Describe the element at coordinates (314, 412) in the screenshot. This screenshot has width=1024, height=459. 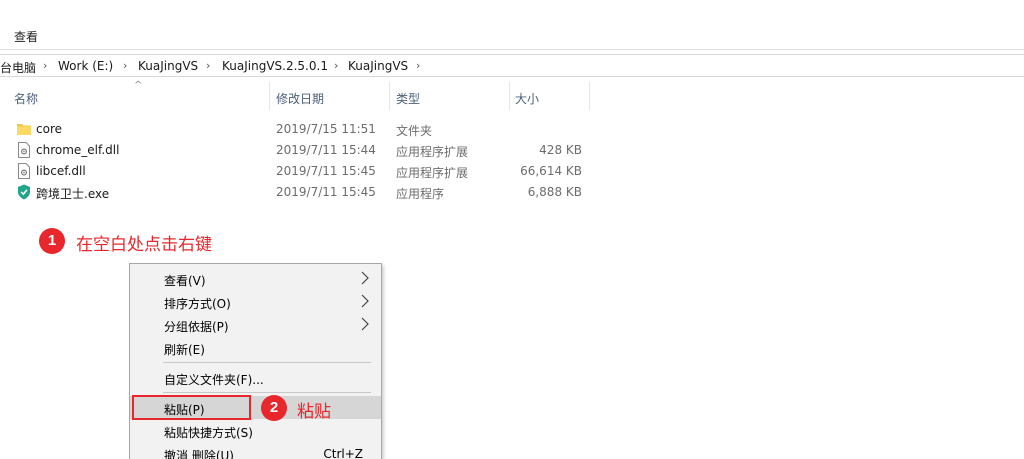
I see `step-2-instruction: 粘贴` at that location.